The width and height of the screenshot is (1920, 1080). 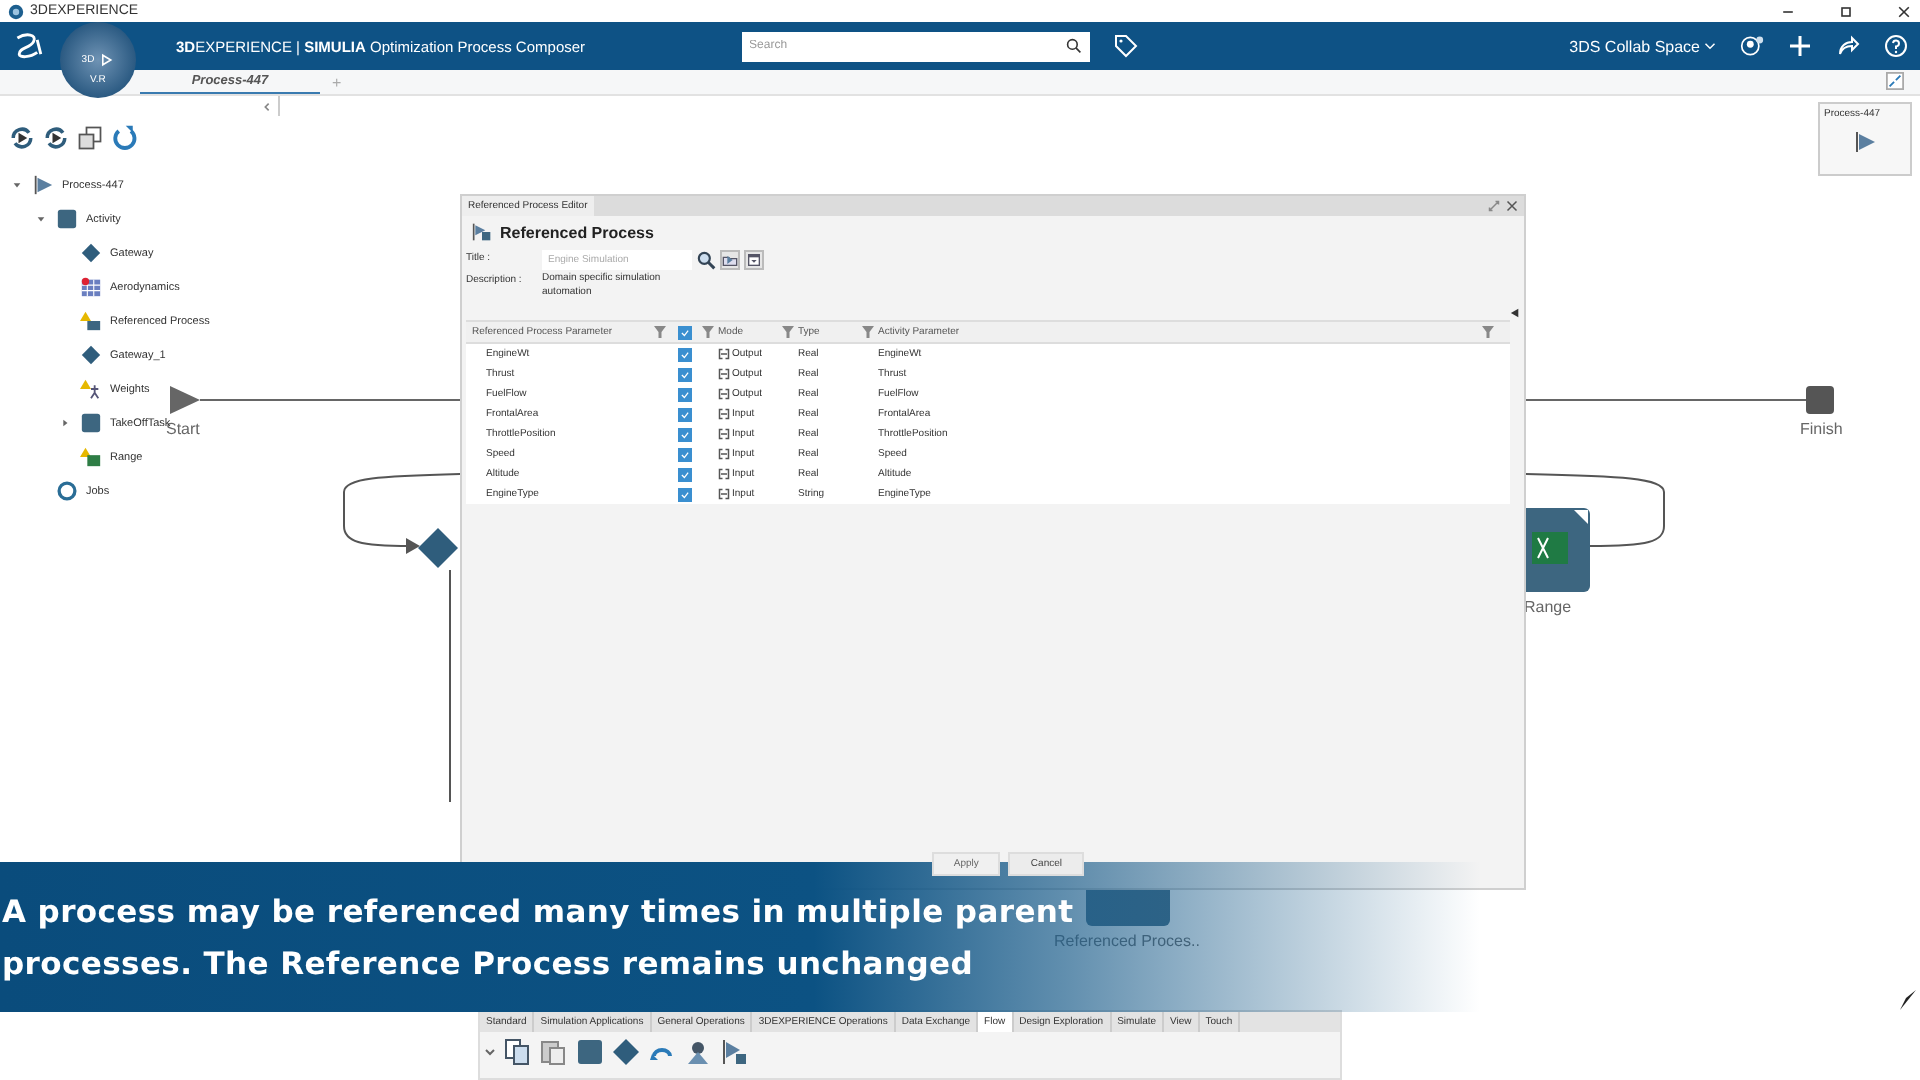 I want to click on finish-node, so click(x=1820, y=400).